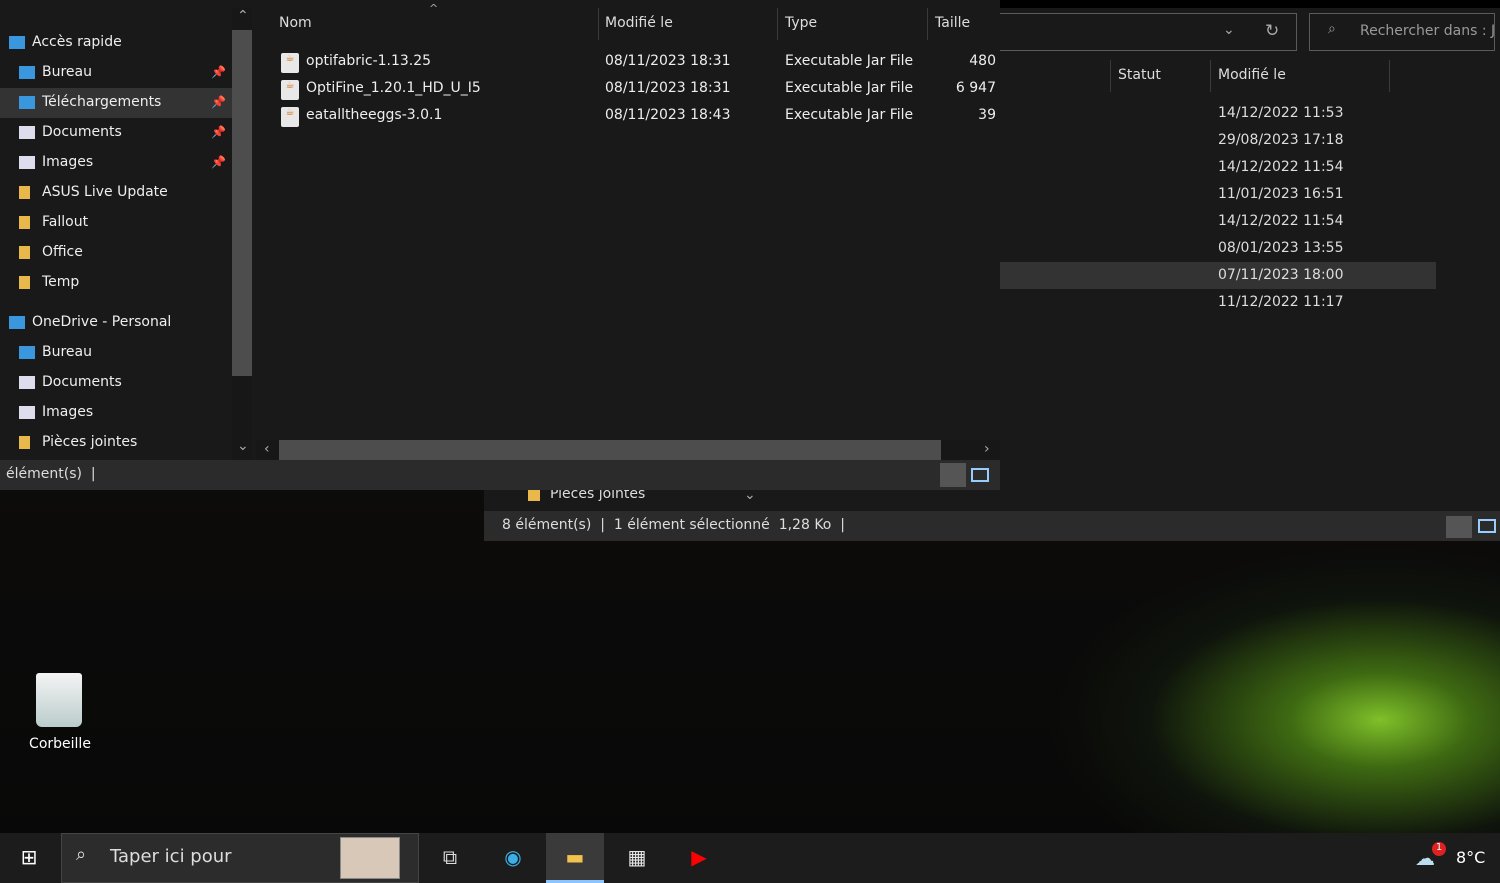 This screenshot has height=883, width=1500. Describe the element at coordinates (513, 858) in the screenshot. I see `edge-icon: ◉` at that location.